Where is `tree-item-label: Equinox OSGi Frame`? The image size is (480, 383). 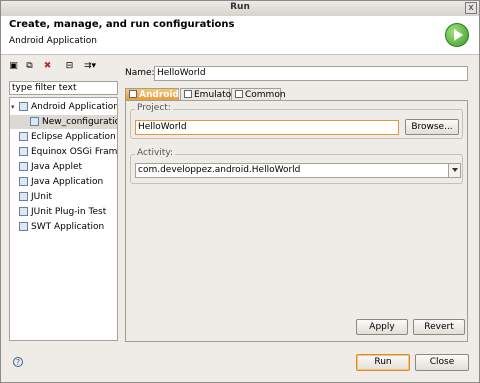 tree-item-label: Equinox OSGi Frame is located at coordinates (74, 152).